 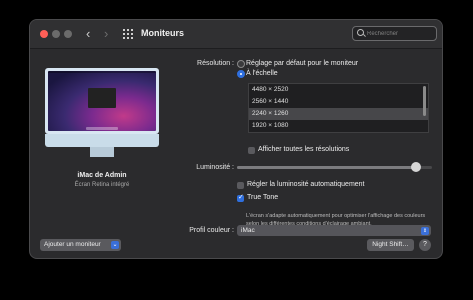 What do you see at coordinates (163, 33) in the screenshot?
I see `window-title: Moniteurs` at bounding box center [163, 33].